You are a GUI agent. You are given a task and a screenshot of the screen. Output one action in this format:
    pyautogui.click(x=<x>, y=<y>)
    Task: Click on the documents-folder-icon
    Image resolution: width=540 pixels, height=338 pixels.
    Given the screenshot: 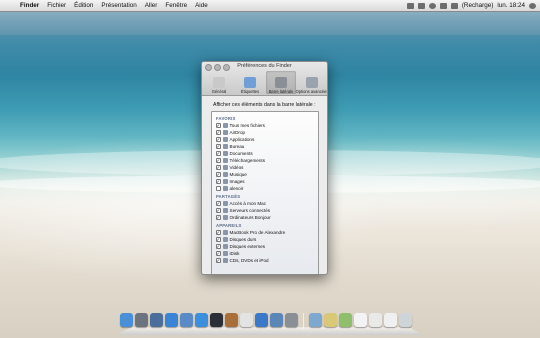 What is the action you would take?
    pyautogui.click(x=330, y=320)
    